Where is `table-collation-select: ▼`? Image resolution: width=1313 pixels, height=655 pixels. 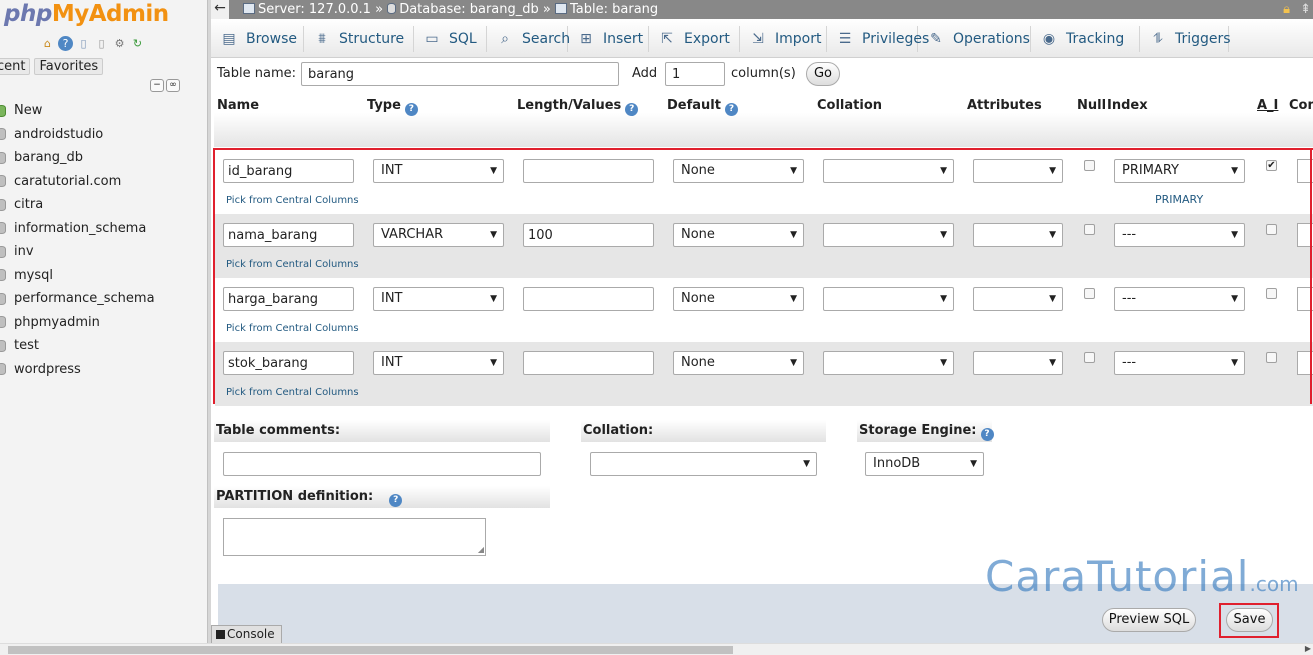 table-collation-select: ▼ is located at coordinates (703, 464).